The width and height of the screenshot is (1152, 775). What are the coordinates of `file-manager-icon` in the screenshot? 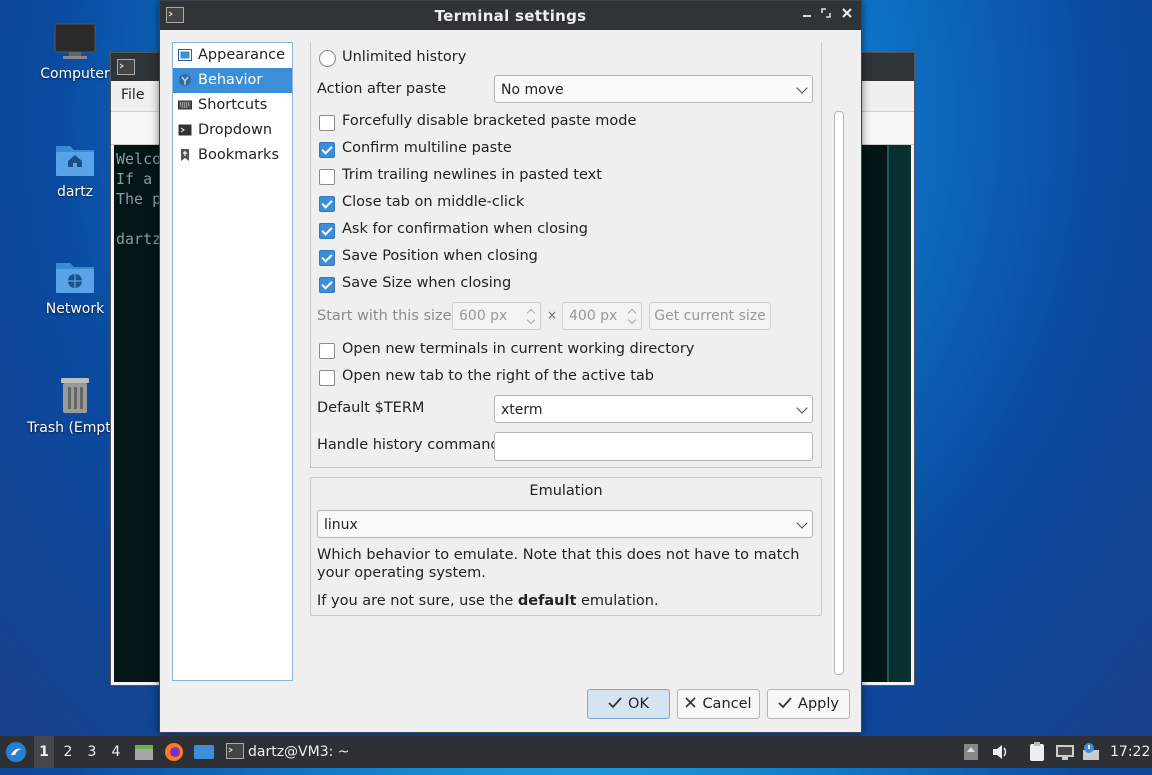 It's located at (144, 752).